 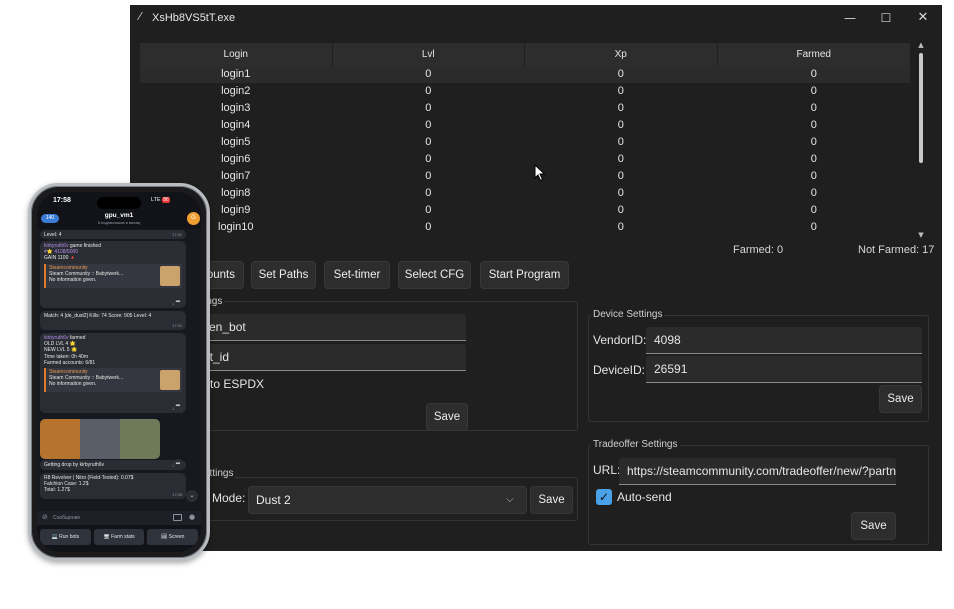 I want to click on table-row: login3 0 0 0, so click(x=525, y=108).